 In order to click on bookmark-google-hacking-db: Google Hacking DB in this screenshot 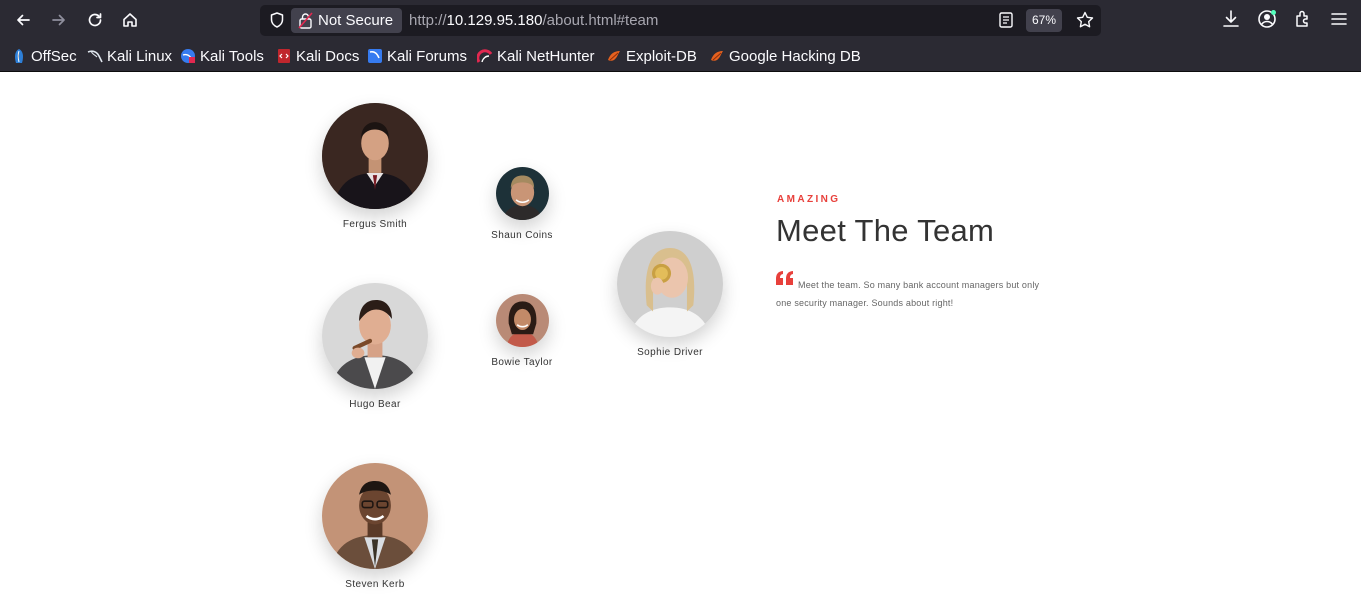, I will do `click(785, 56)`.